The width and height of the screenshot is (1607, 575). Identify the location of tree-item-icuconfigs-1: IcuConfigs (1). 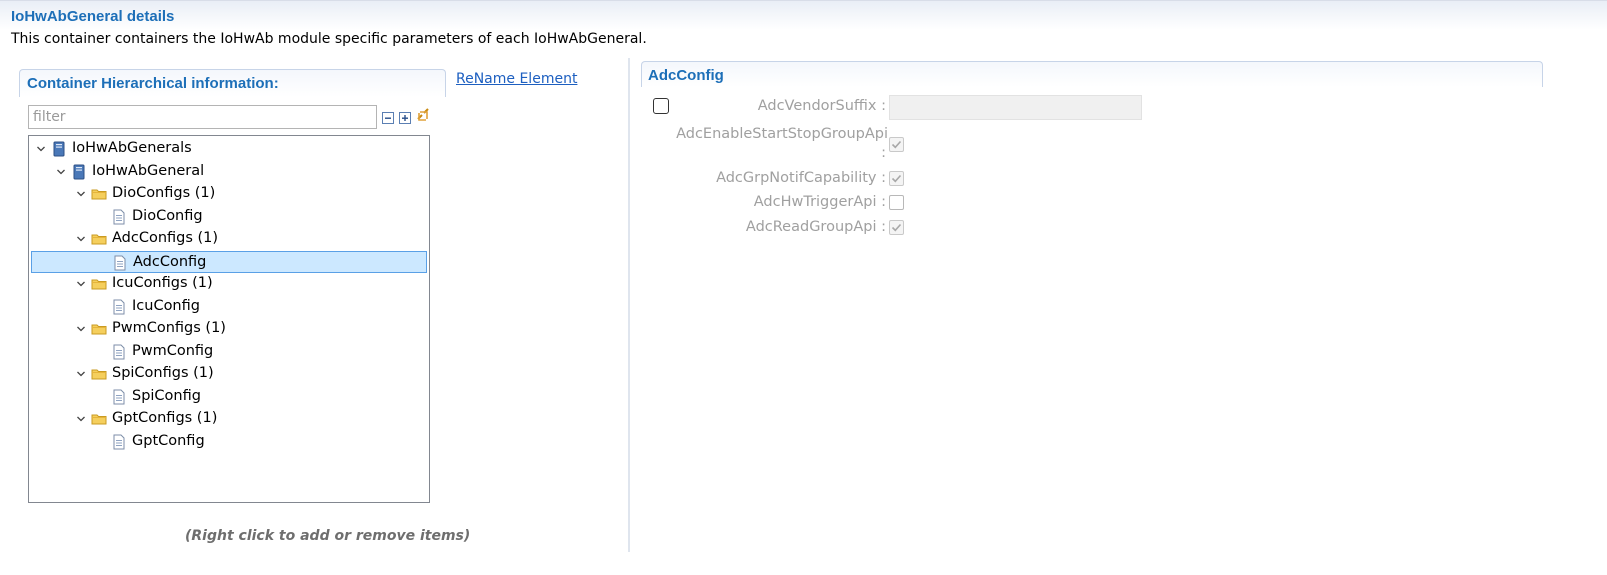
(229, 284).